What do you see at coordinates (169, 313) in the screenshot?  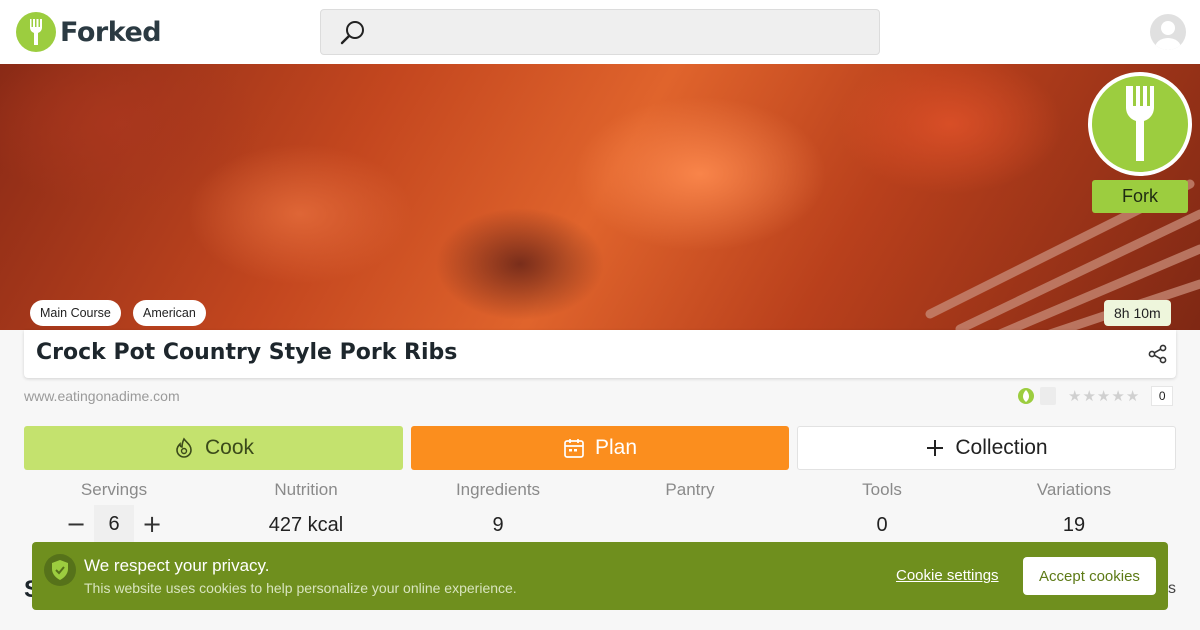 I see `tag-american: American` at bounding box center [169, 313].